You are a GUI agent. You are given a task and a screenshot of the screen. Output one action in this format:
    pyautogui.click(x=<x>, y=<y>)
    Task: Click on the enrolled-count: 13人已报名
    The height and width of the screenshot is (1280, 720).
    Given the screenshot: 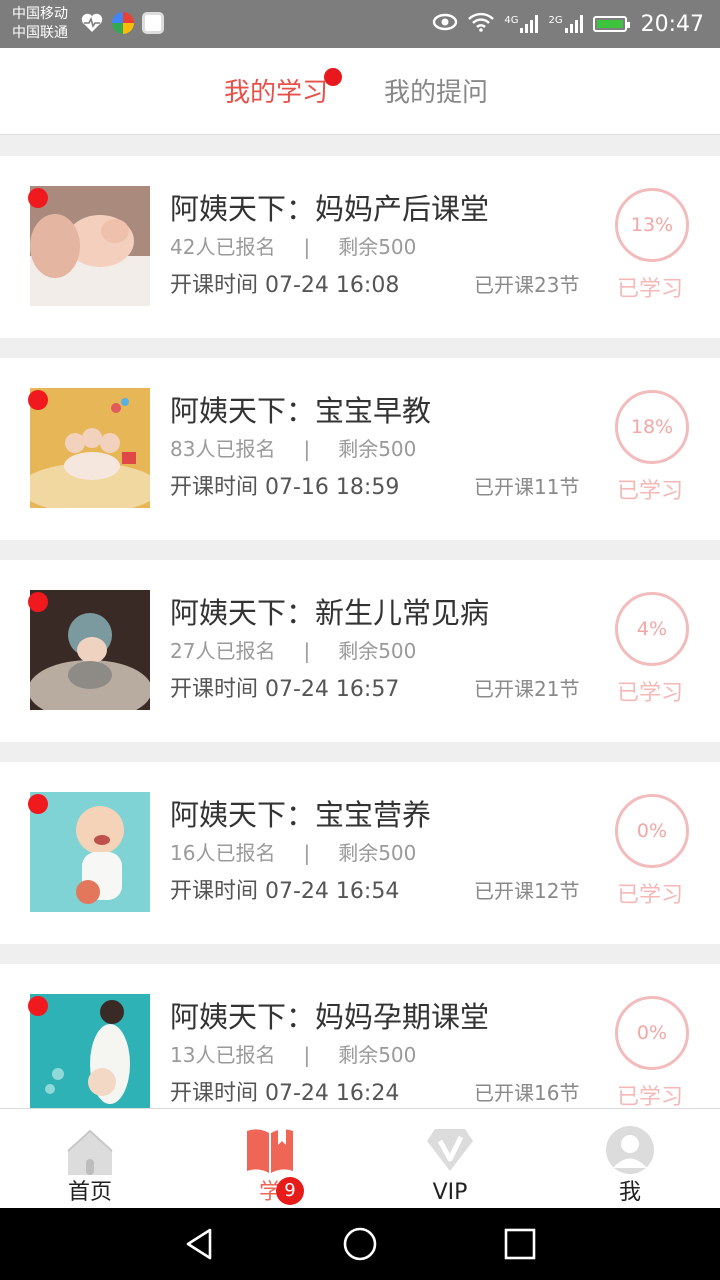 What is the action you would take?
    pyautogui.click(x=223, y=1055)
    